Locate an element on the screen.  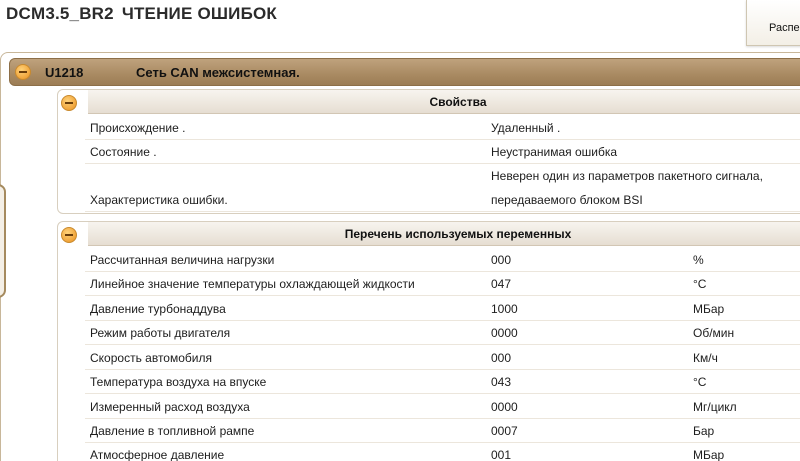
variable-name: Рассчитанная величина нагрузки is located at coordinates (182, 260).